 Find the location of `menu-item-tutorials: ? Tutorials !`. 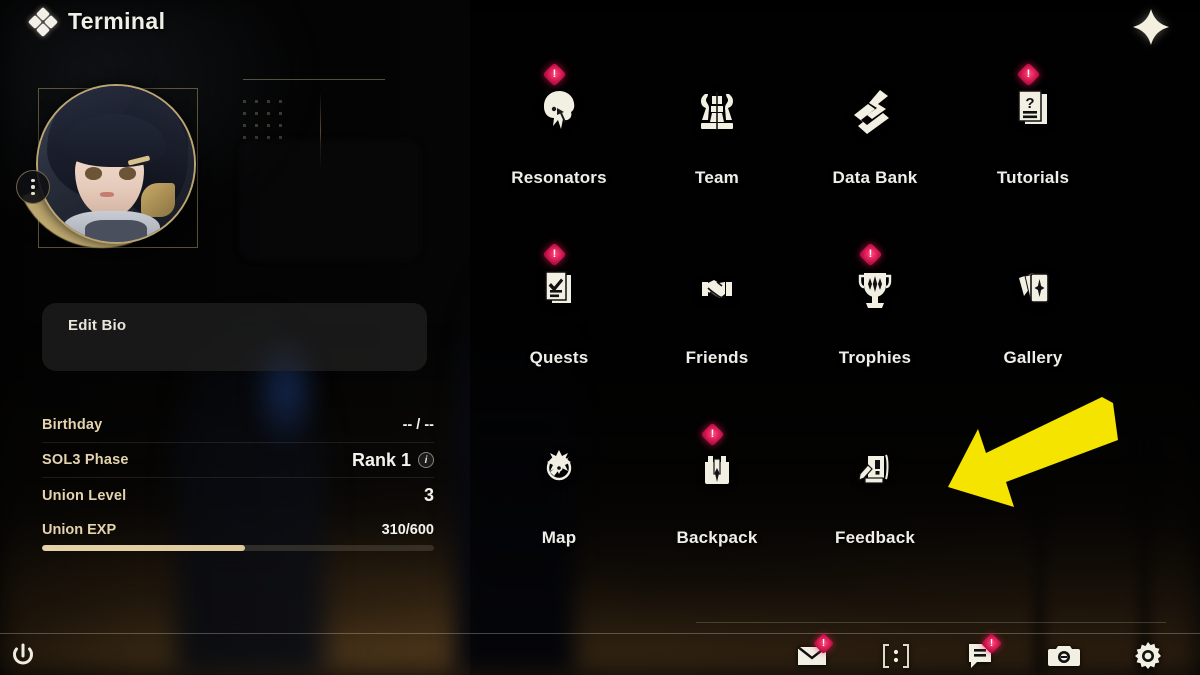

menu-item-tutorials: ? Tutorials ! is located at coordinates (1033, 152).